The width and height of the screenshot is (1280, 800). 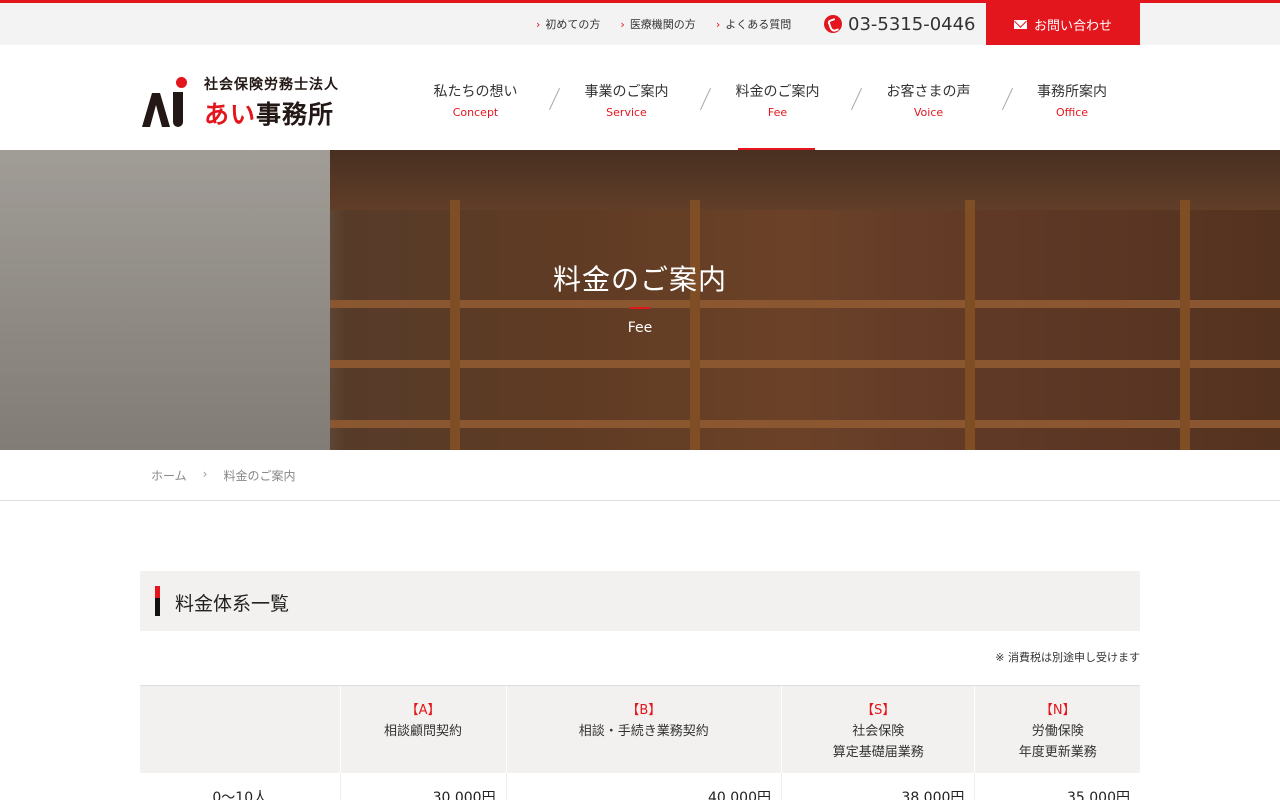 What do you see at coordinates (1063, 24) in the screenshot?
I see `contact-button: お問い合わせ` at bounding box center [1063, 24].